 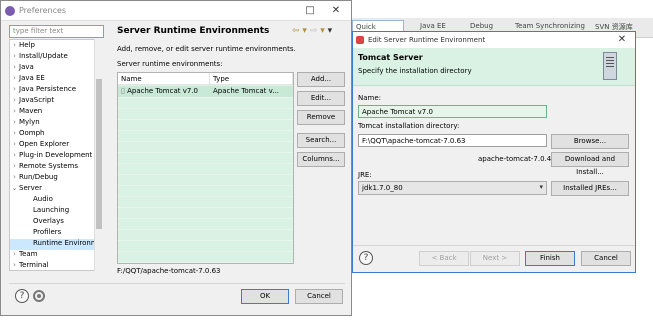 I want to click on tree-item: › Maven, so click(x=53, y=112).